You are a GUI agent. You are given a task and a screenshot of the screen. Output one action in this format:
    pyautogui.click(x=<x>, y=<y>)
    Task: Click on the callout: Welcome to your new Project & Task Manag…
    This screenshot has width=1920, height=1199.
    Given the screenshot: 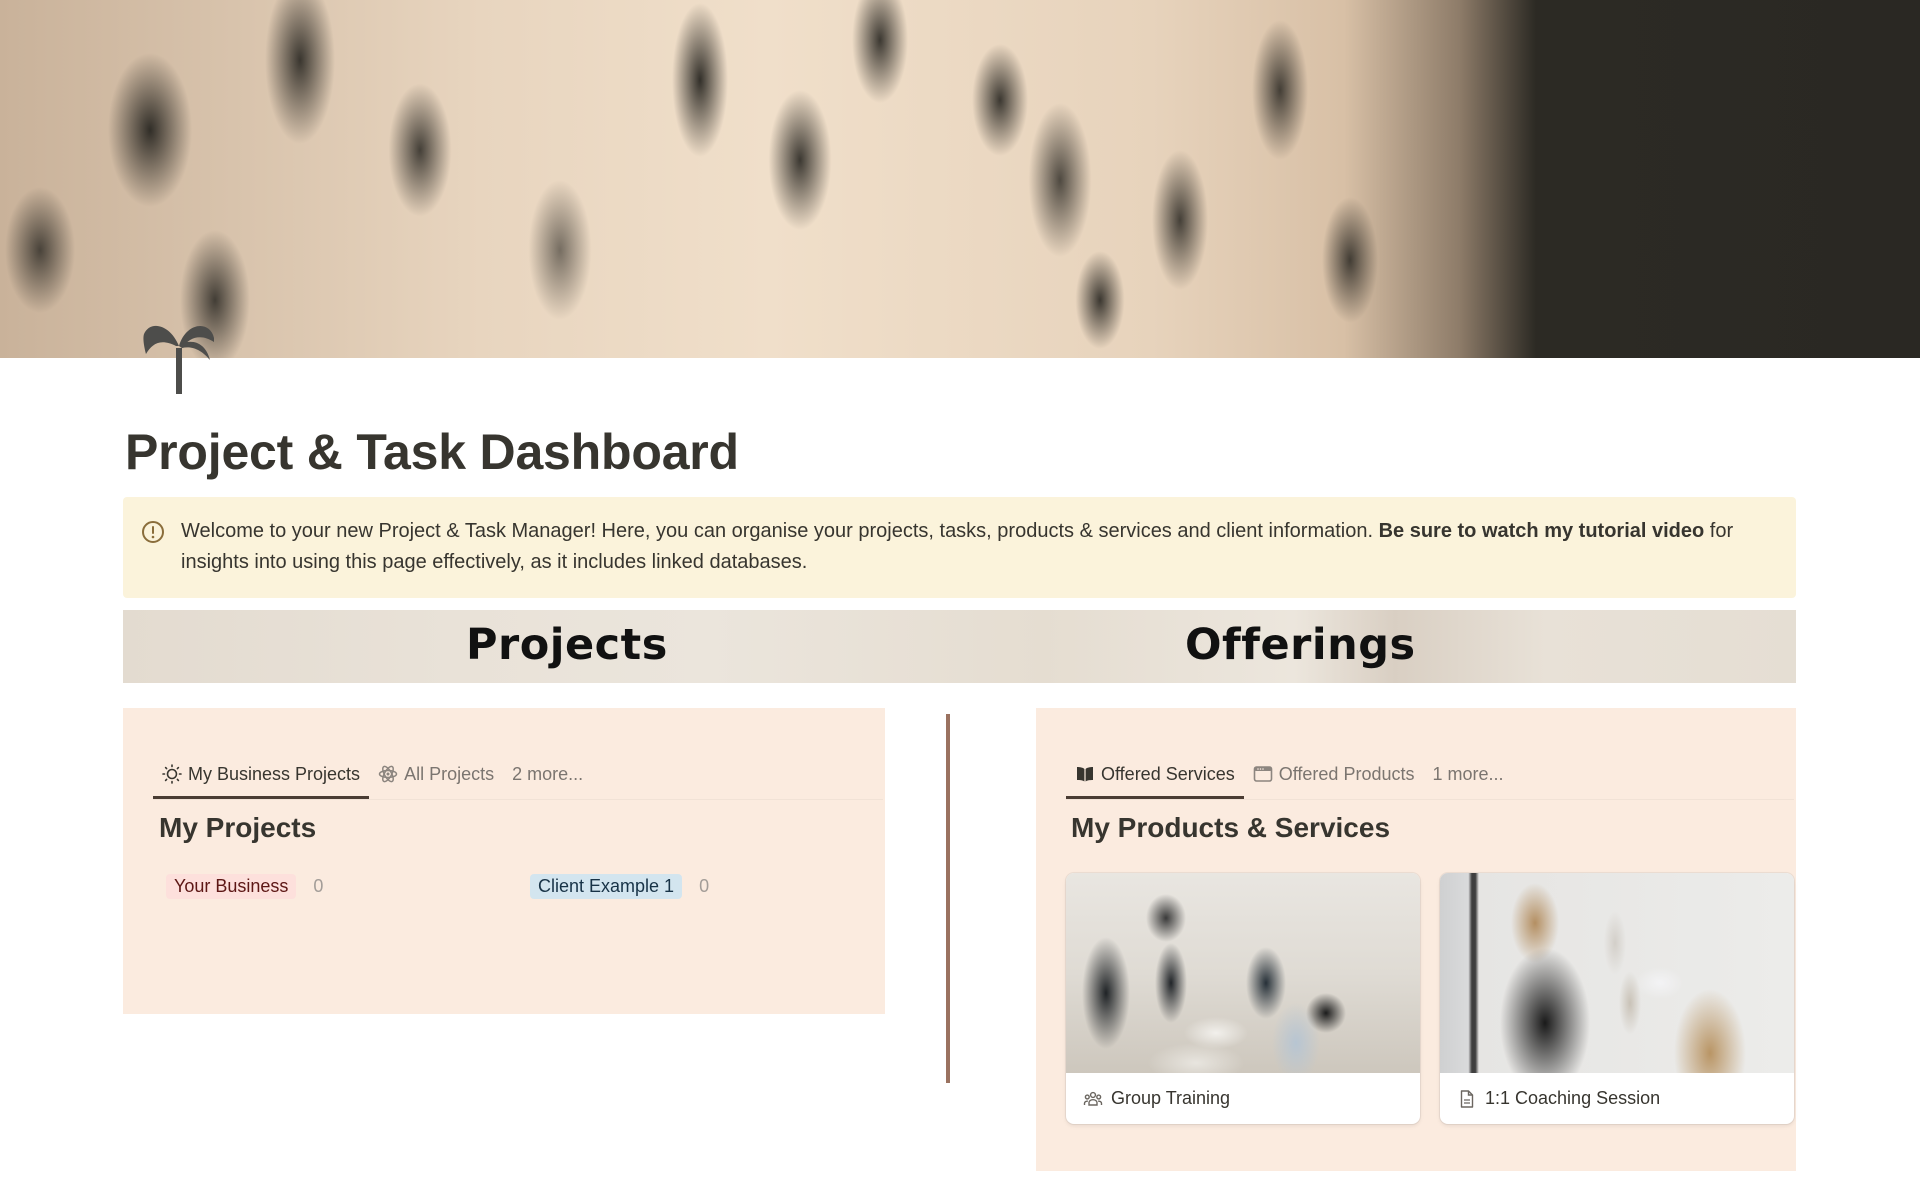 What is the action you would take?
    pyautogui.click(x=959, y=547)
    